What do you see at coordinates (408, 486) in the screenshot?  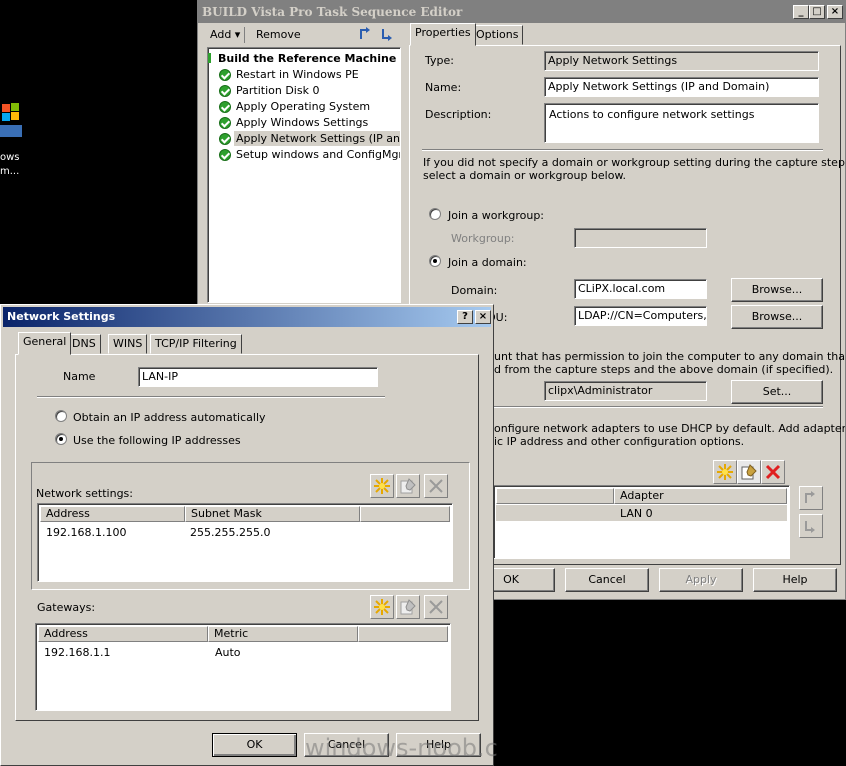 I see `edit-ip-button` at bounding box center [408, 486].